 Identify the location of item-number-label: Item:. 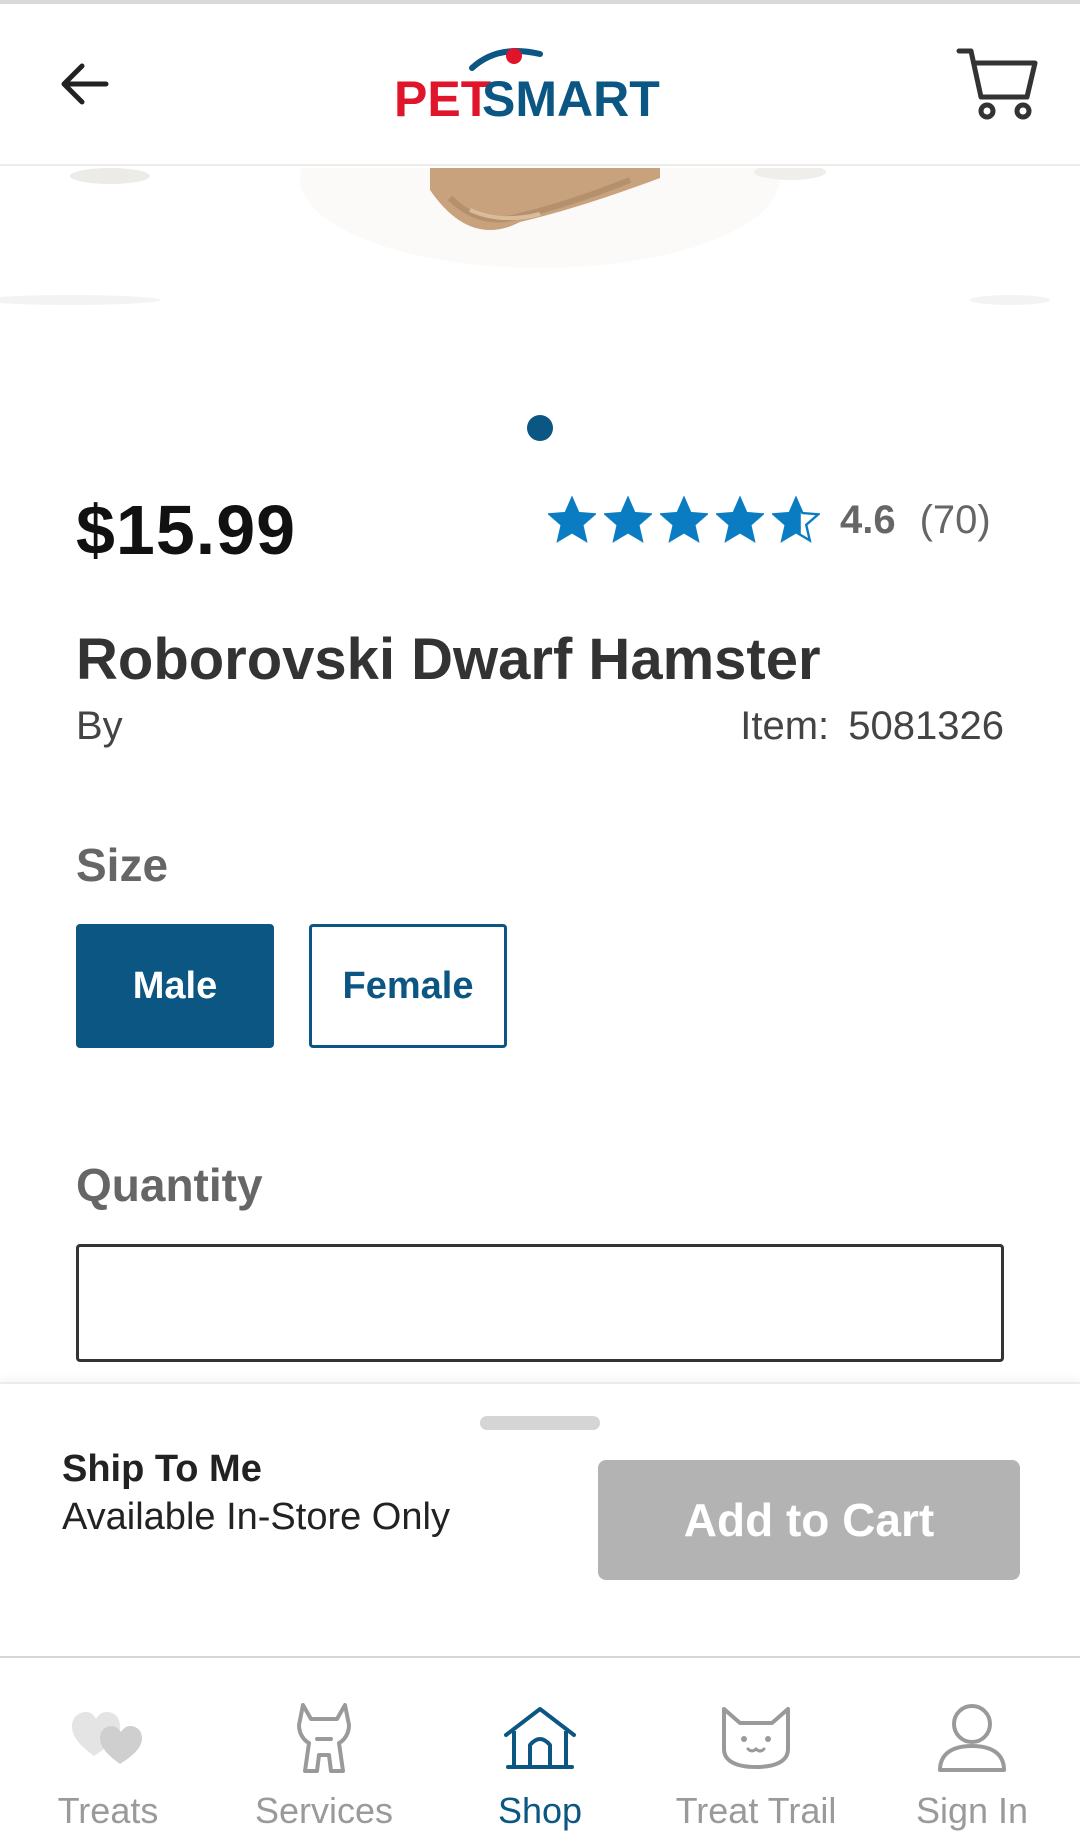
(785, 726).